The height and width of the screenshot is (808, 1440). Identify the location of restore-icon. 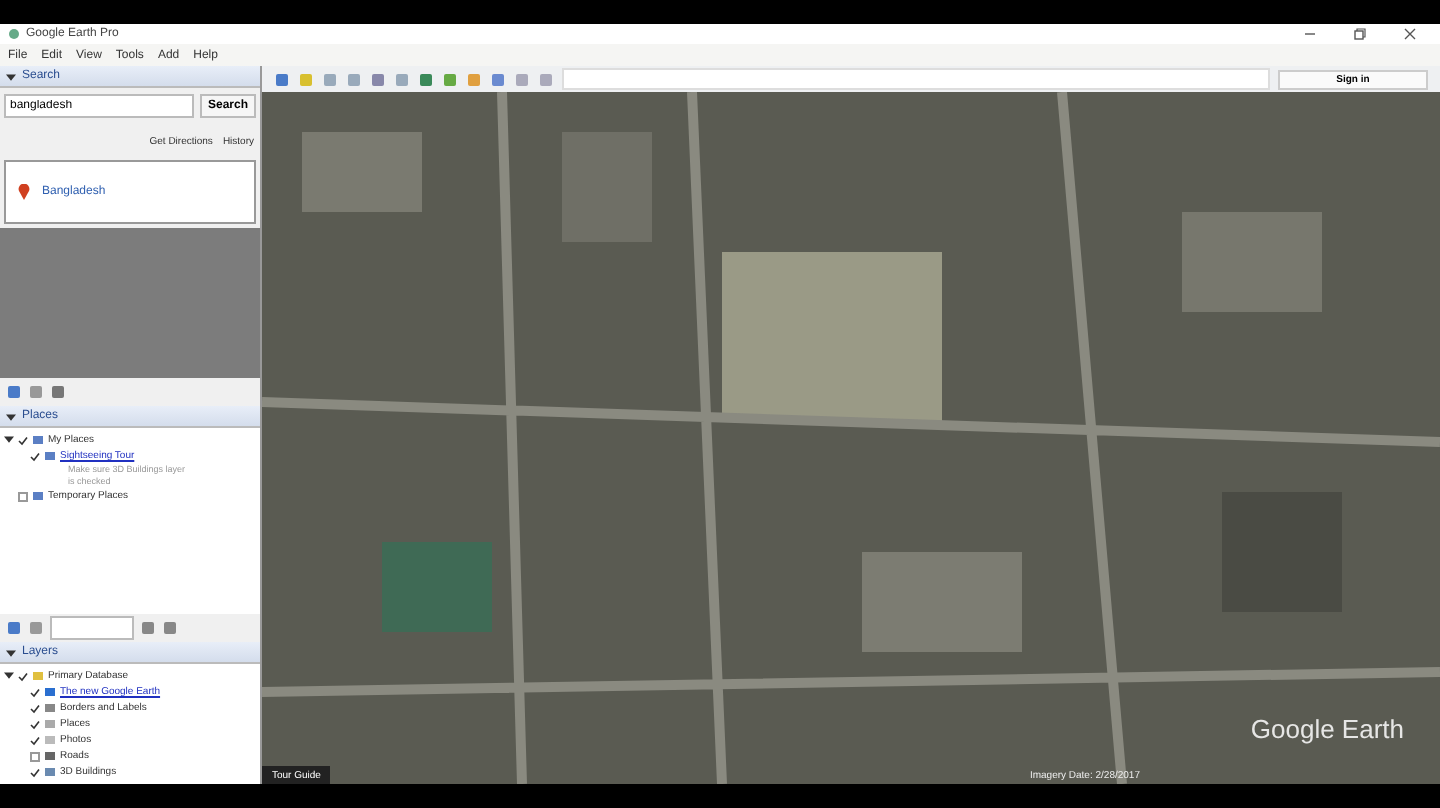
(1360, 34).